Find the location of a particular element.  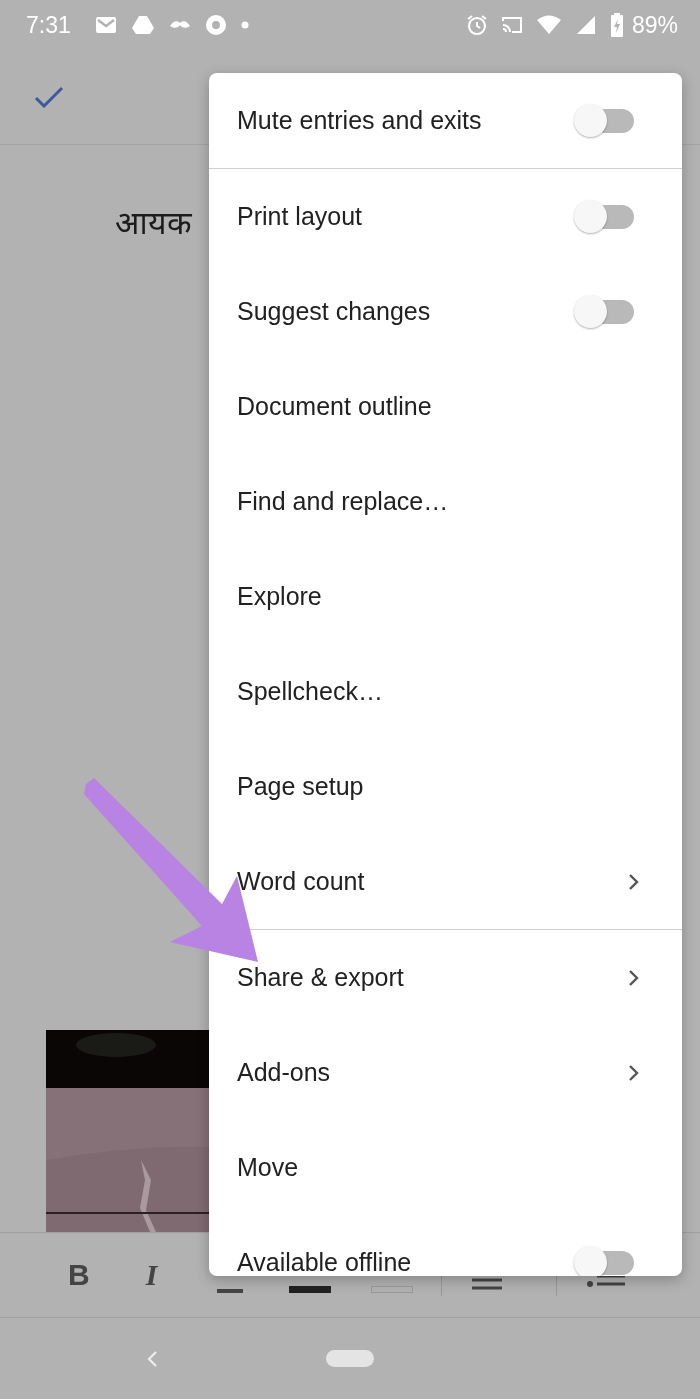

menu-item-label: Document outline is located at coordinates (334, 406).